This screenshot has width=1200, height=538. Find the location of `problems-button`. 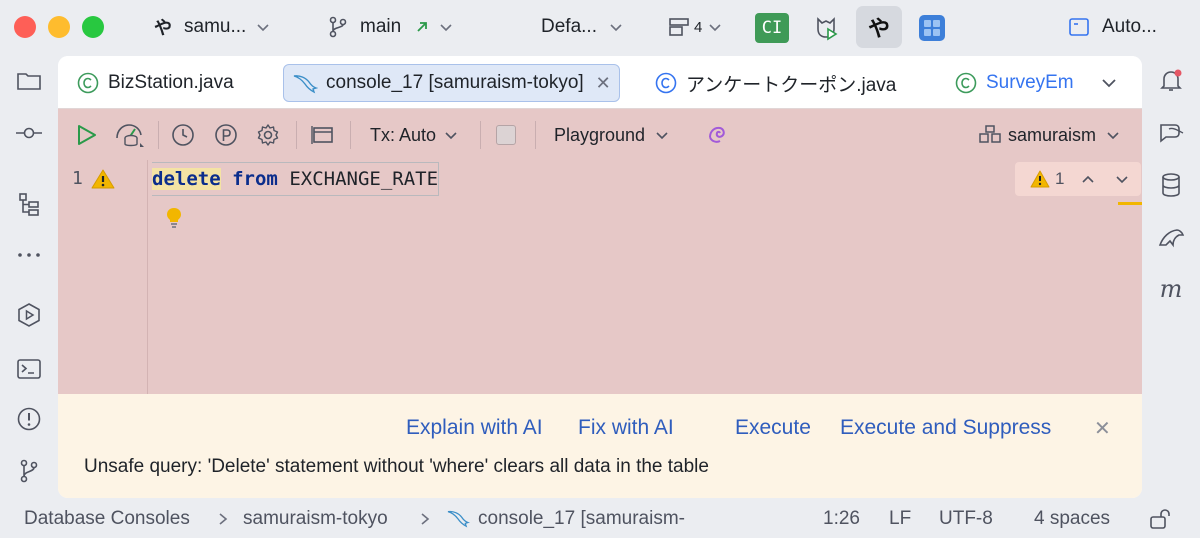

problems-button is located at coordinates (29, 419).